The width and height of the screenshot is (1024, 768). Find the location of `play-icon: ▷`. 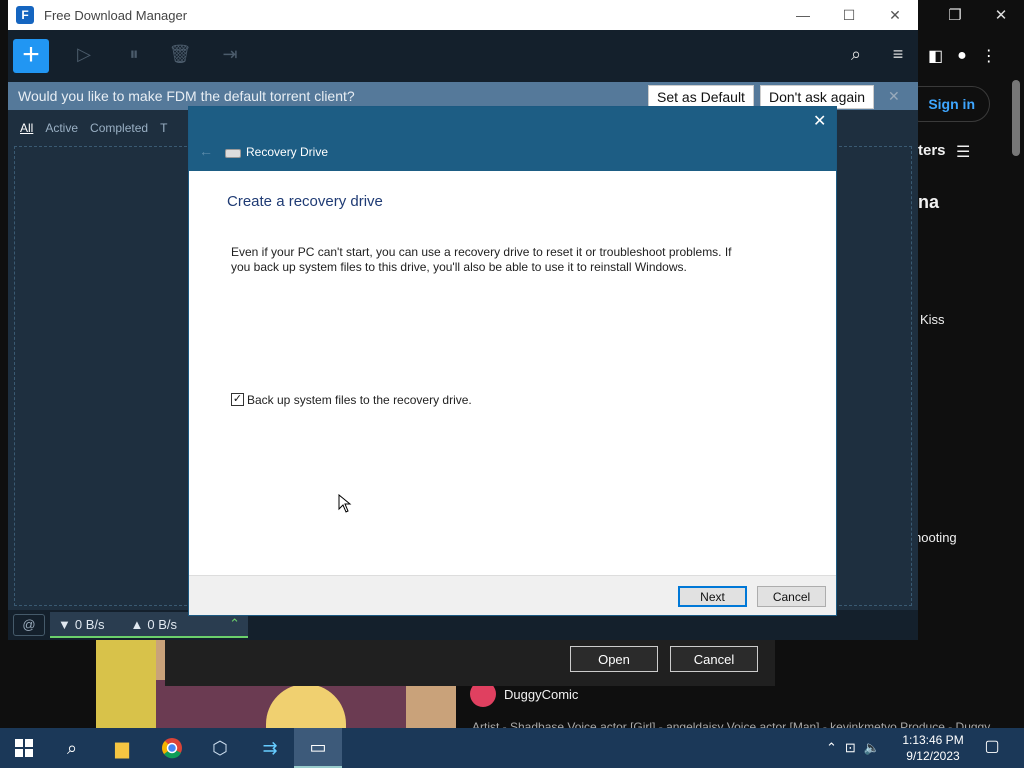

play-icon: ▷ is located at coordinates (84, 56).